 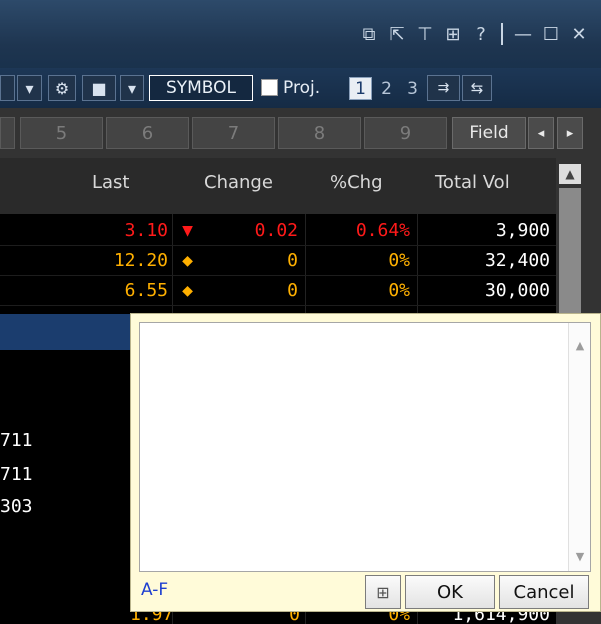 I want to click on column-change: Change, so click(x=238, y=182).